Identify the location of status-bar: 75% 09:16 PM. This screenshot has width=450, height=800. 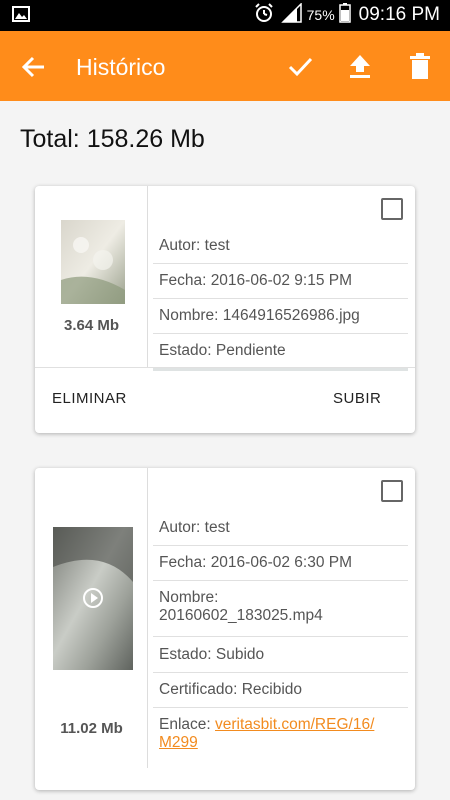
(225, 15).